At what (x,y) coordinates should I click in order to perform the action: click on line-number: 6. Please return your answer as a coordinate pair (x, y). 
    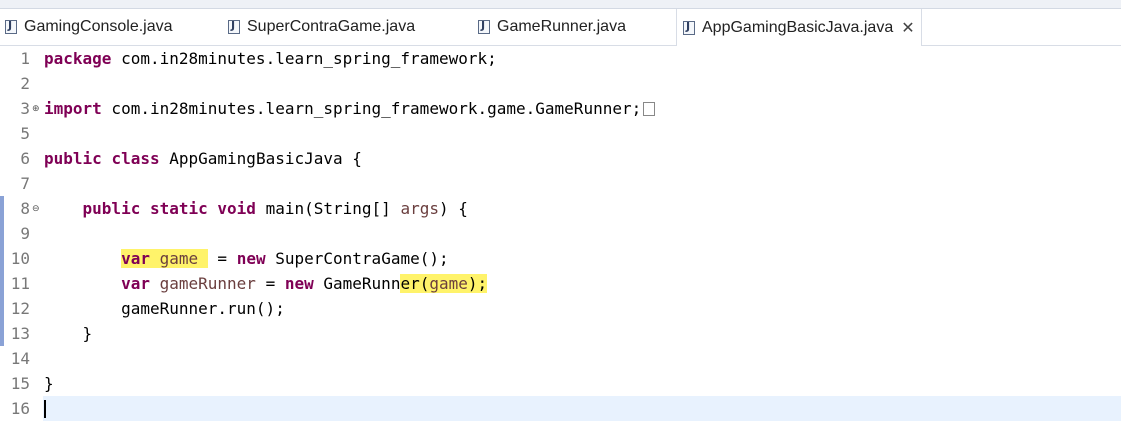
    Looking at the image, I should click on (25, 158).